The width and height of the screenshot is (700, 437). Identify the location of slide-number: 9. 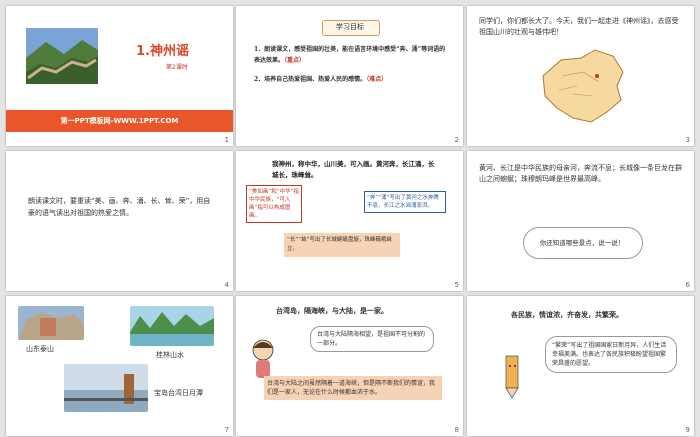
(687, 430).